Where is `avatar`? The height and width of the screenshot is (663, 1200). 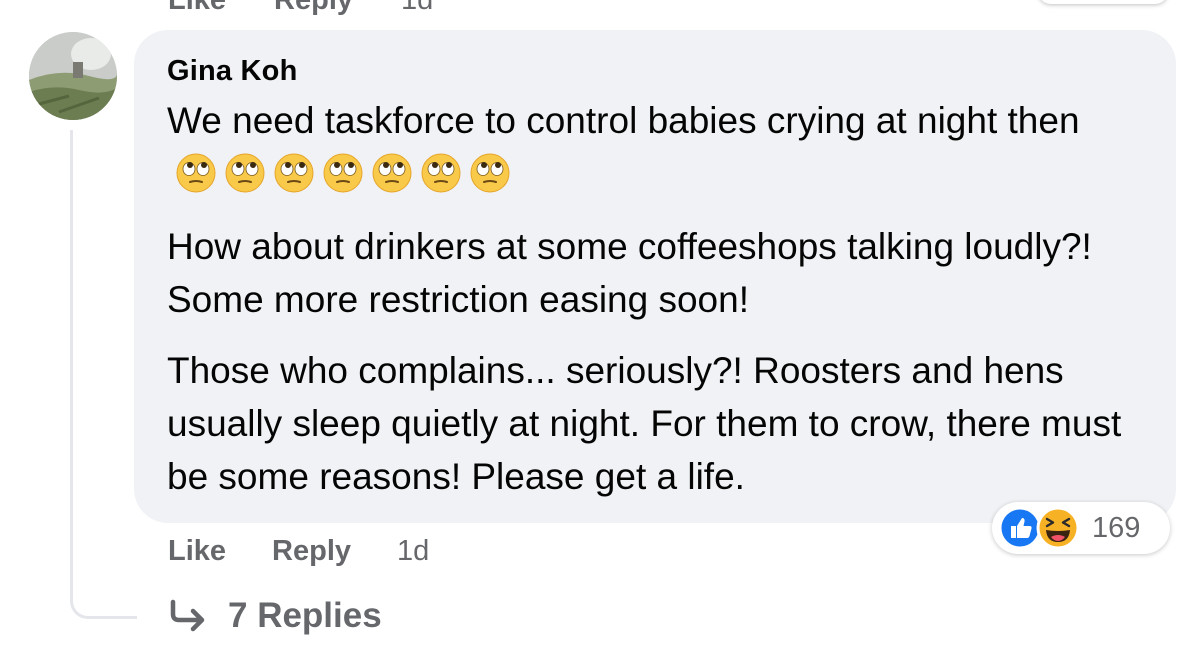
avatar is located at coordinates (73, 76).